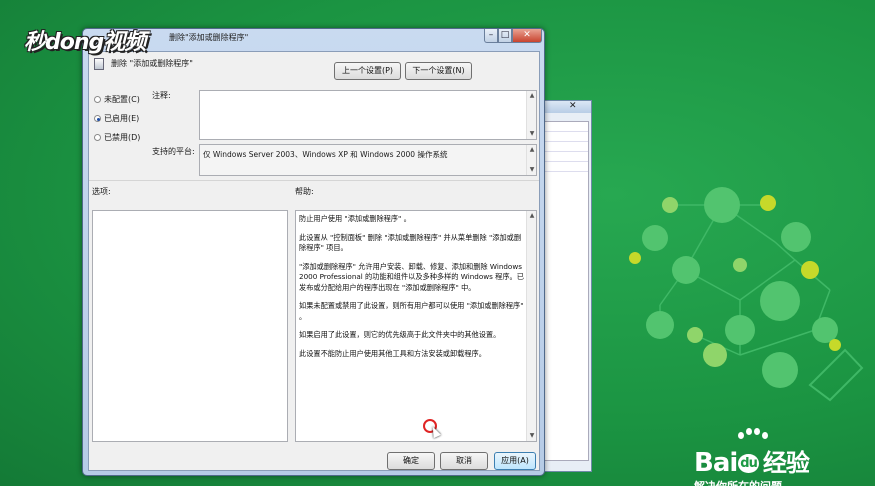 This screenshot has height=486, width=875. I want to click on maximize-button: □, so click(505, 36).